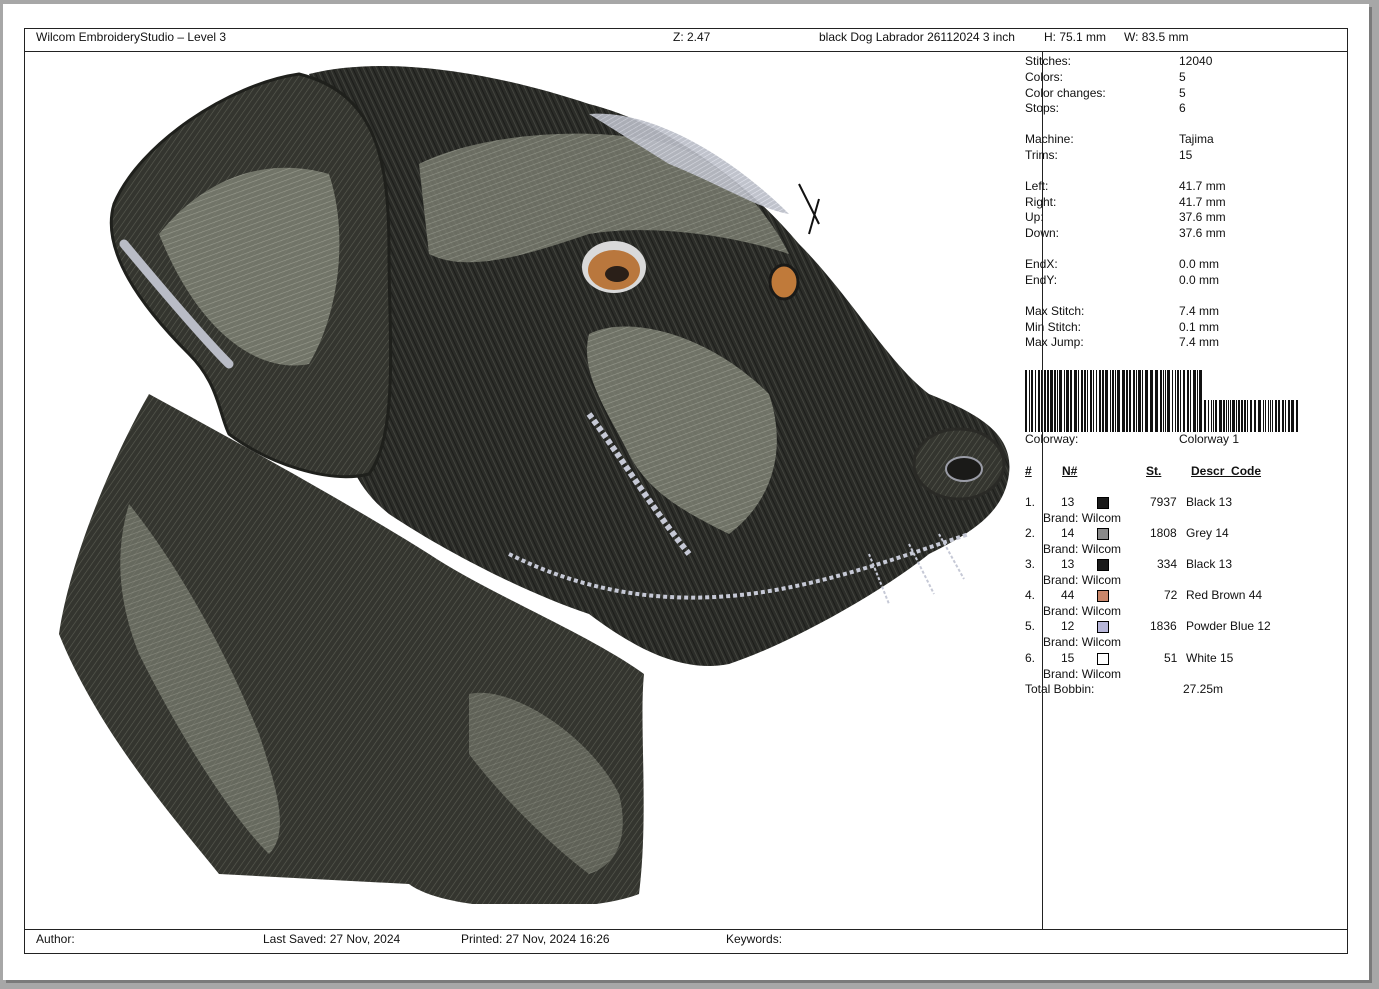 Image resolution: width=1379 pixels, height=989 pixels. What do you see at coordinates (1119, 61) in the screenshot?
I see `stat-stitches: Stitches: 12040` at bounding box center [1119, 61].